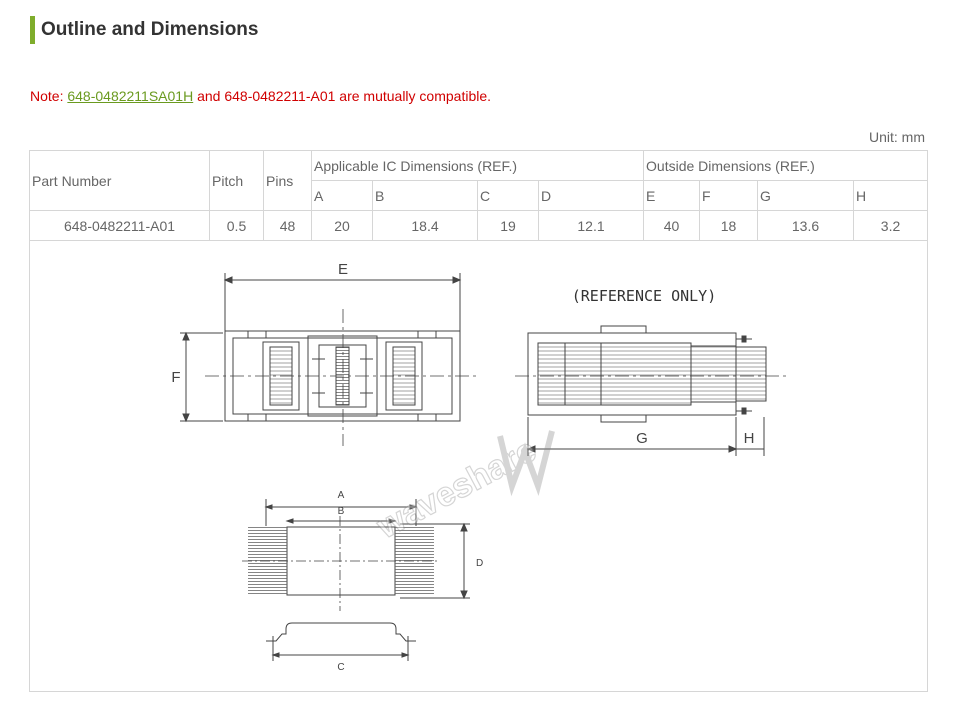 This screenshot has height=721, width=955. What do you see at coordinates (891, 195) in the screenshot?
I see `header-col-h: H` at bounding box center [891, 195].